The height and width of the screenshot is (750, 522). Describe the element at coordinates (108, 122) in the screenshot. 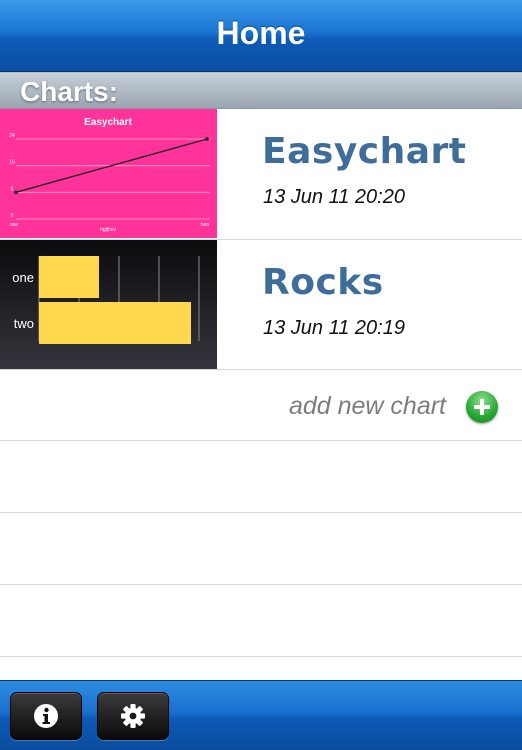

I see `chart-title: Easychart` at that location.